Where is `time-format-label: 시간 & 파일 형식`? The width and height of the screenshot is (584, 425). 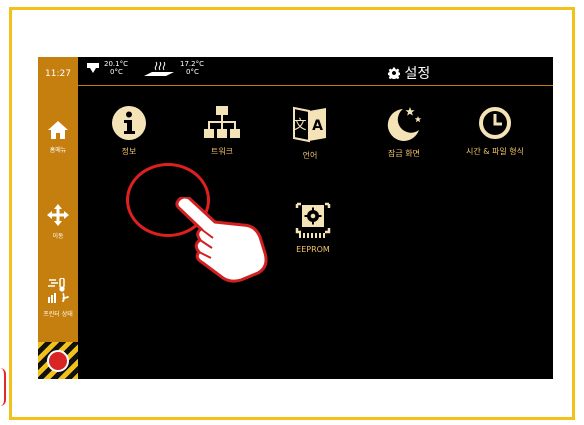 time-format-label: 시간 & 파일 형식 is located at coordinates (495, 151).